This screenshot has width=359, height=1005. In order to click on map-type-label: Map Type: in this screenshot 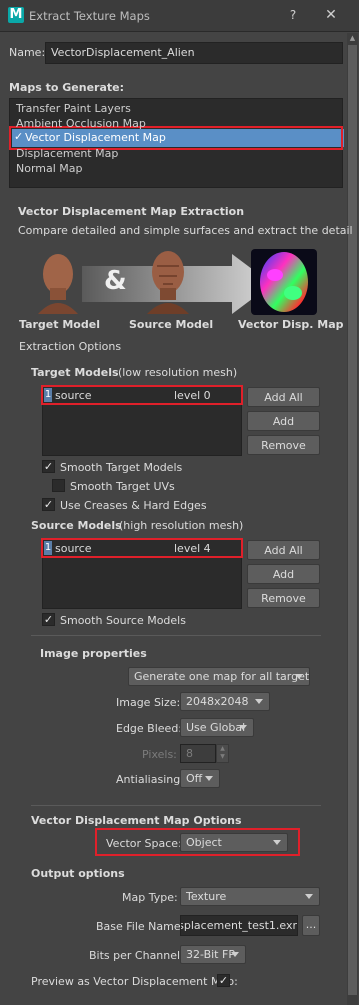, I will do `click(150, 897)`.